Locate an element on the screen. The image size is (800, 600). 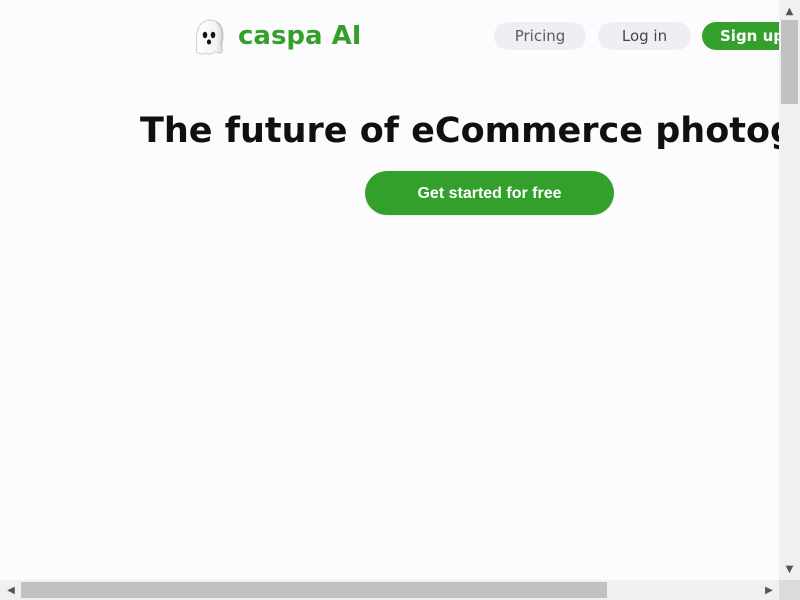
get-started-button: Get started for free is located at coordinates (489, 193).